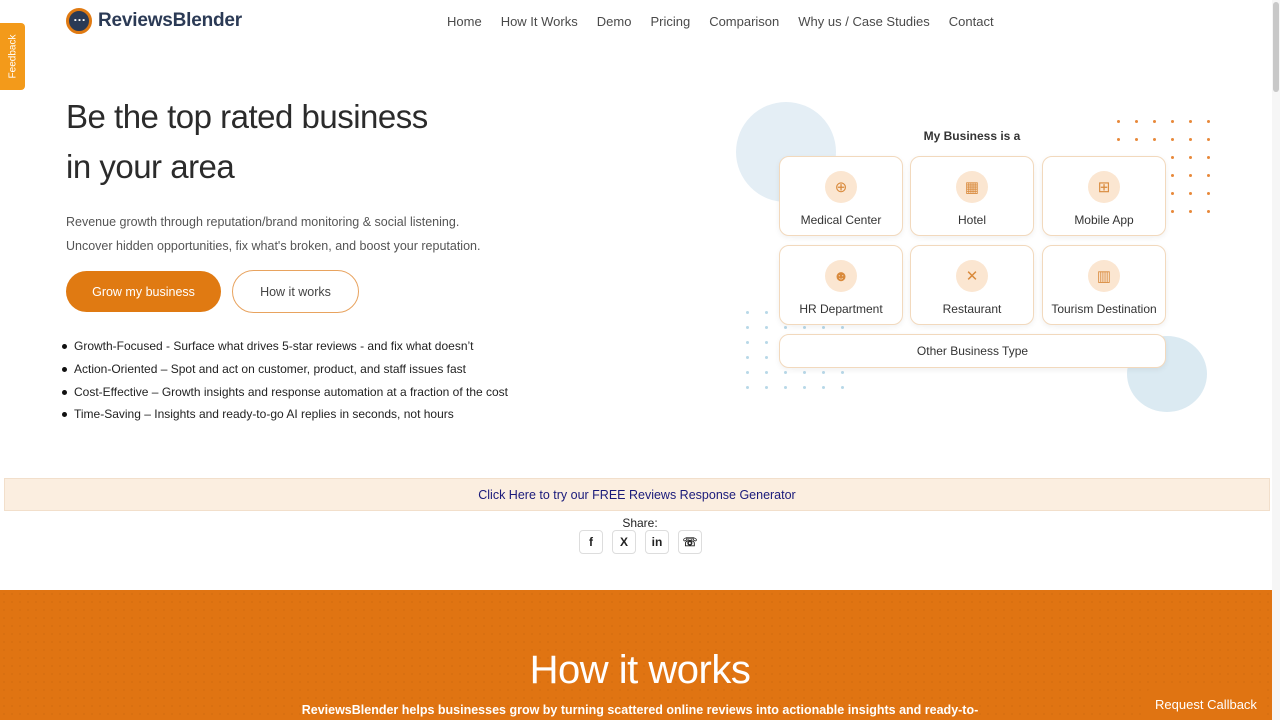 Image resolution: width=1280 pixels, height=720 pixels. What do you see at coordinates (150, 166) in the screenshot?
I see `hero-title-line2: in your area` at bounding box center [150, 166].